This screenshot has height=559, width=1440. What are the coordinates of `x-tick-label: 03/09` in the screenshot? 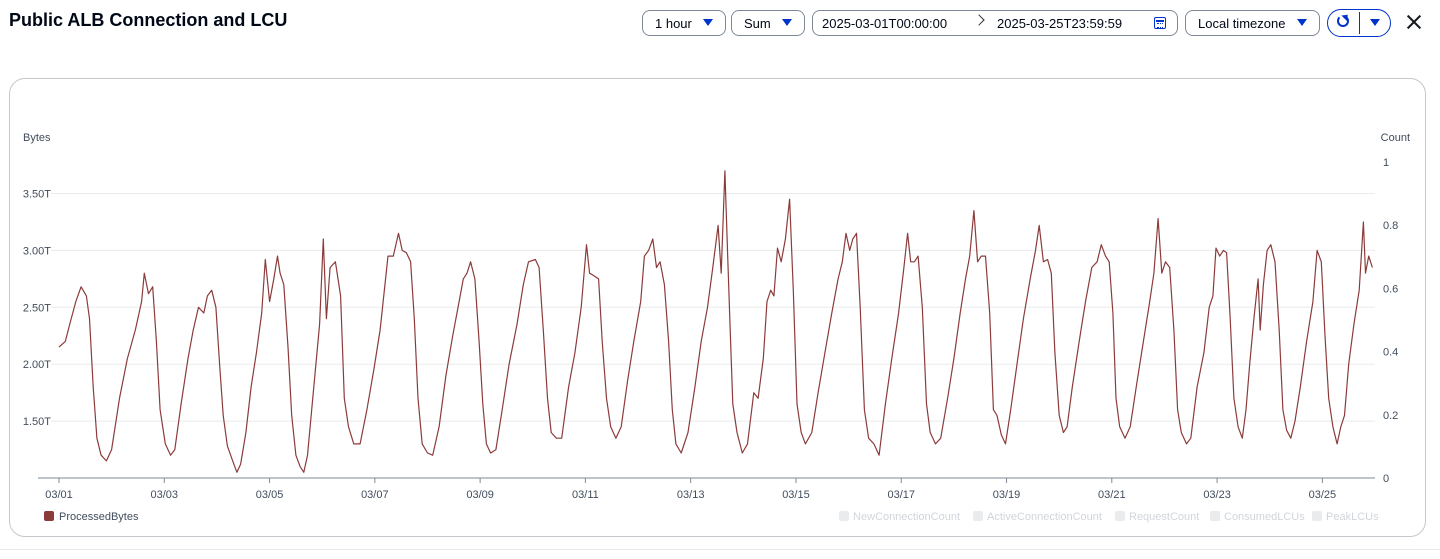 It's located at (480, 495).